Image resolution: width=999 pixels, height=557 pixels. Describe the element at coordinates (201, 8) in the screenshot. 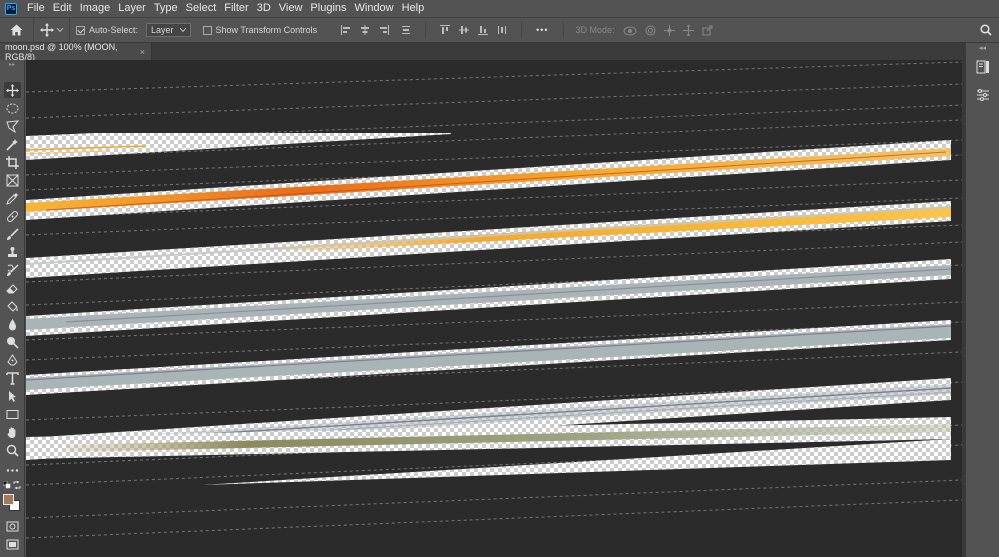

I see `menu-select: Select` at that location.